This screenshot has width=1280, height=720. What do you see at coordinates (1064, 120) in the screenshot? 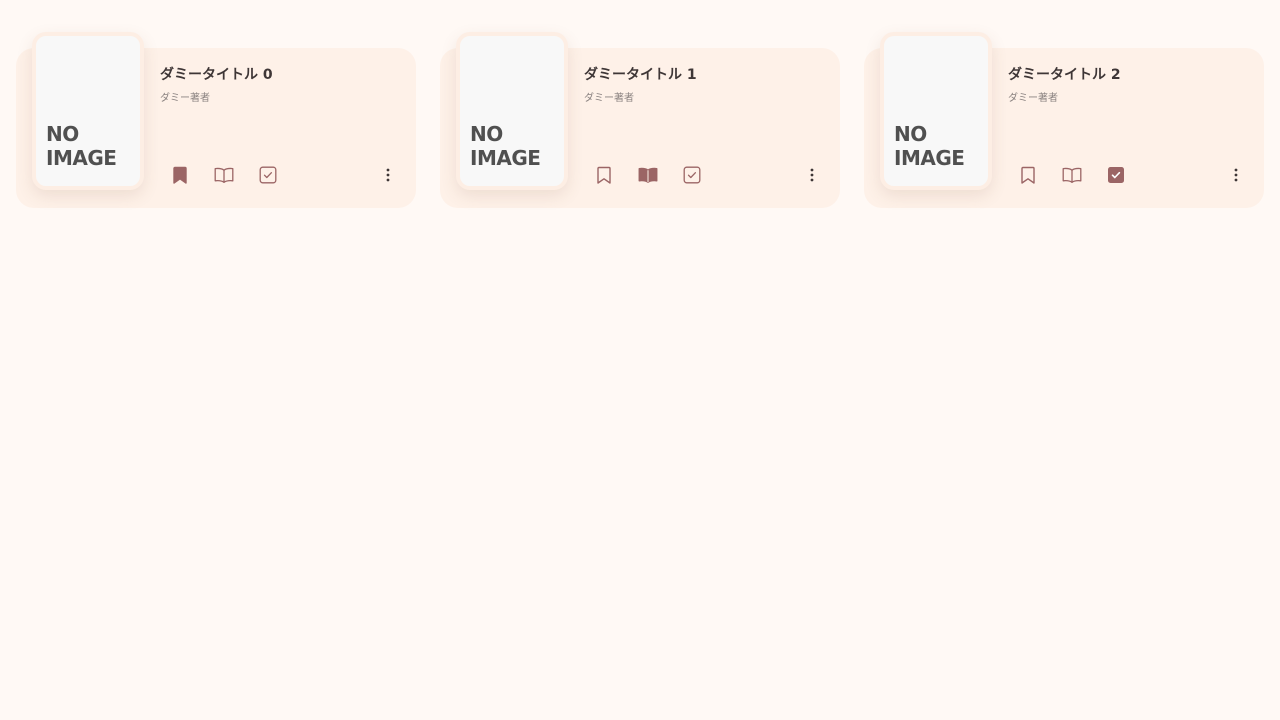
I see `book-card: NO IMAGE ダミータイトル 2 ダミー著者` at bounding box center [1064, 120].